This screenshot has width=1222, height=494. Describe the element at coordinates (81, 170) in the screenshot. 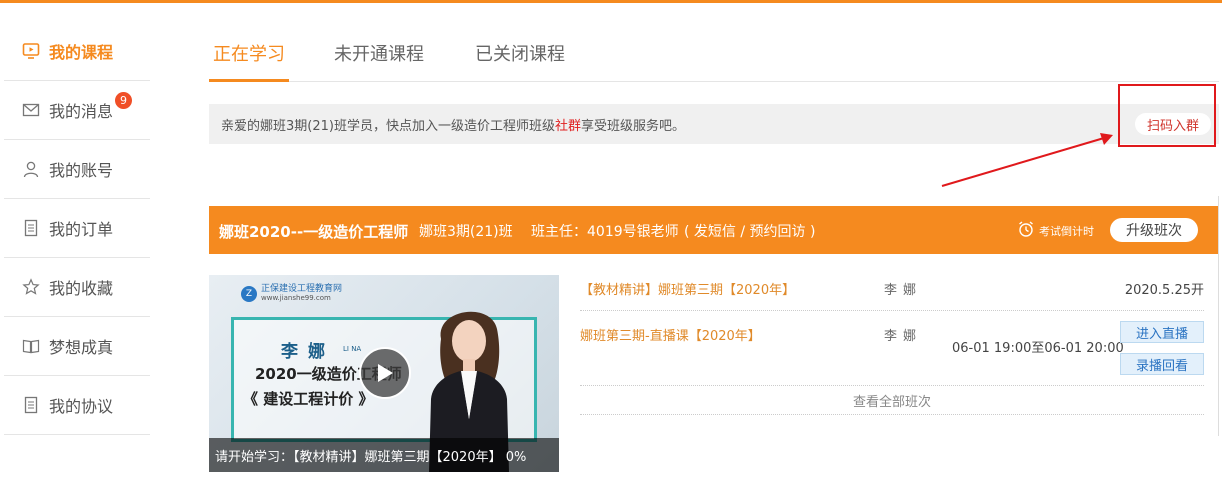

I see `sidebar-item-label: 我的账号` at that location.